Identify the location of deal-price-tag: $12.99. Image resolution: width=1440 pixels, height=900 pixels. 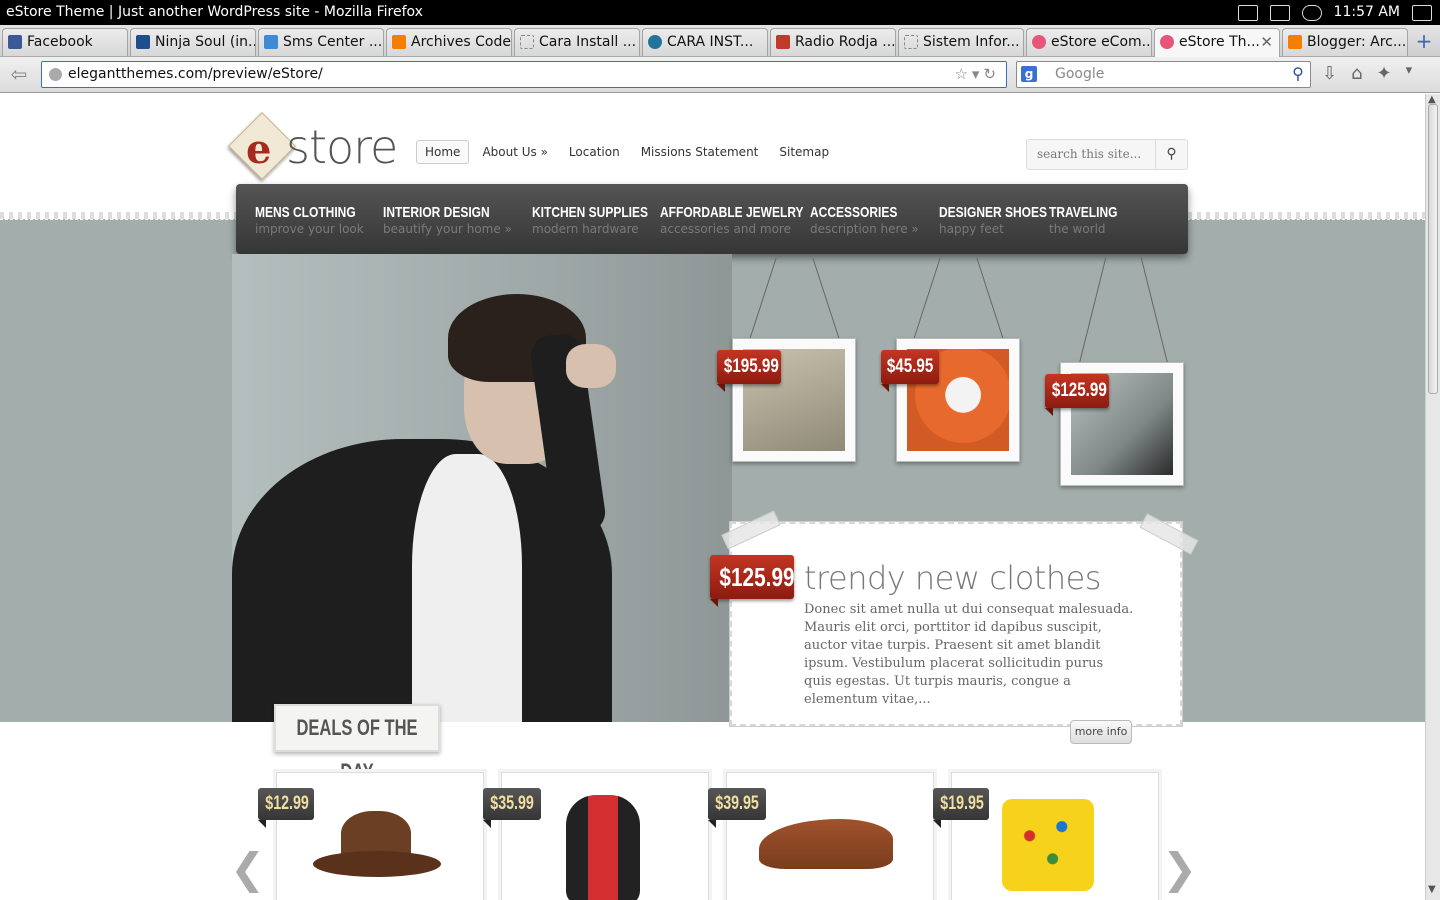
(286, 808).